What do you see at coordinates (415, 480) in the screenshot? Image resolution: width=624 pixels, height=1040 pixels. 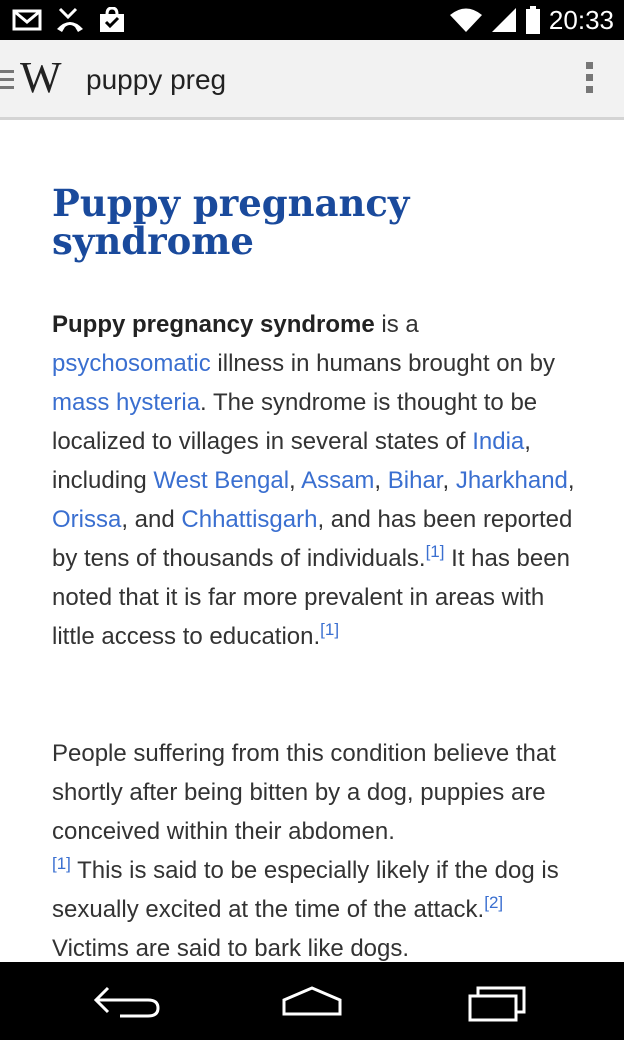 I see `link-bihar: Bihar` at bounding box center [415, 480].